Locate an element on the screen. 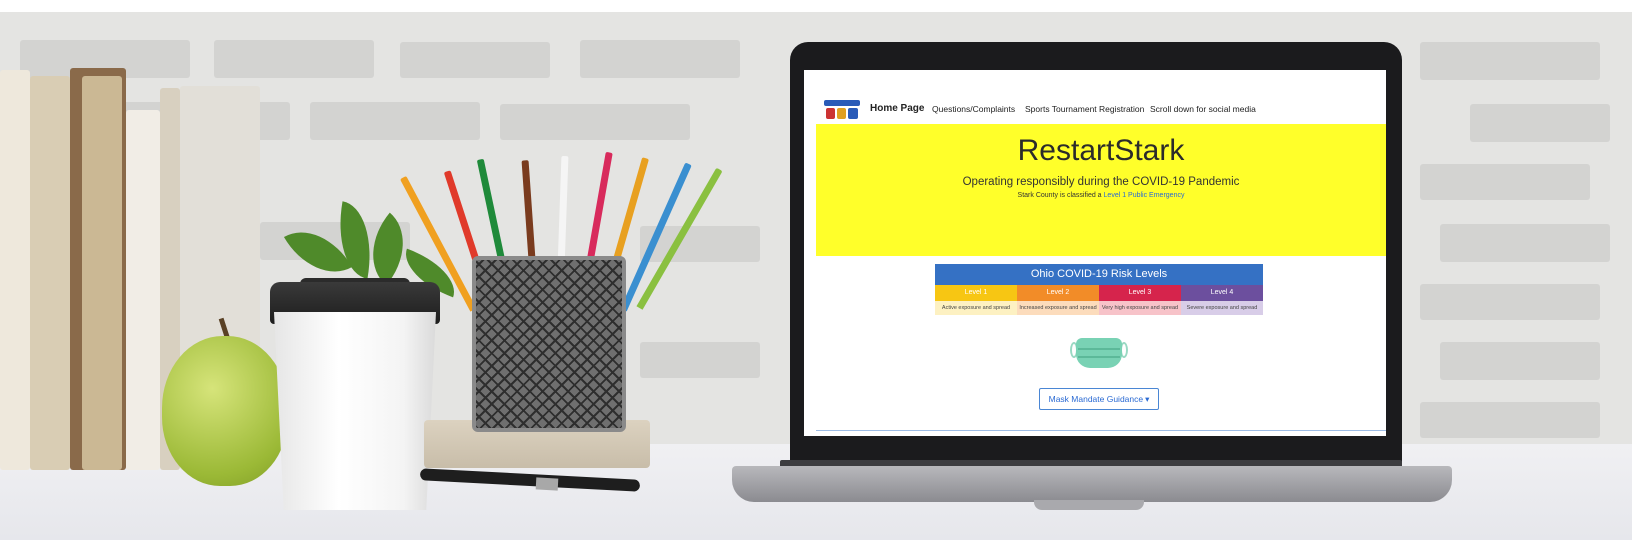 This screenshot has width=1632, height=560. risk-level-4: Level 4 is located at coordinates (1222, 293).